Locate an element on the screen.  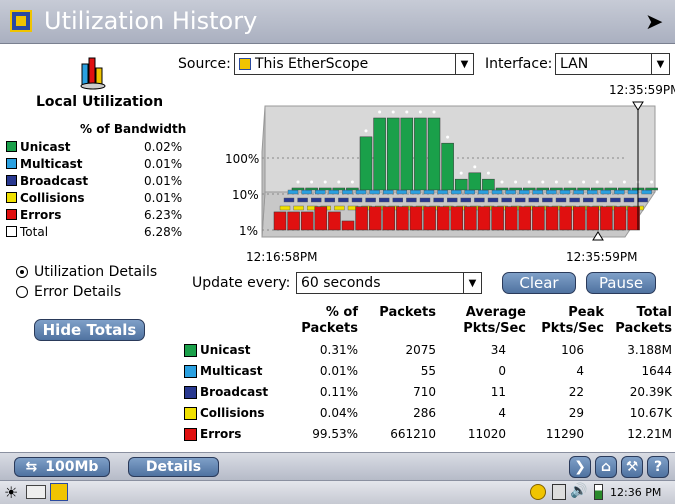
legend-item: Errors 6.23% is located at coordinates (96, 214).